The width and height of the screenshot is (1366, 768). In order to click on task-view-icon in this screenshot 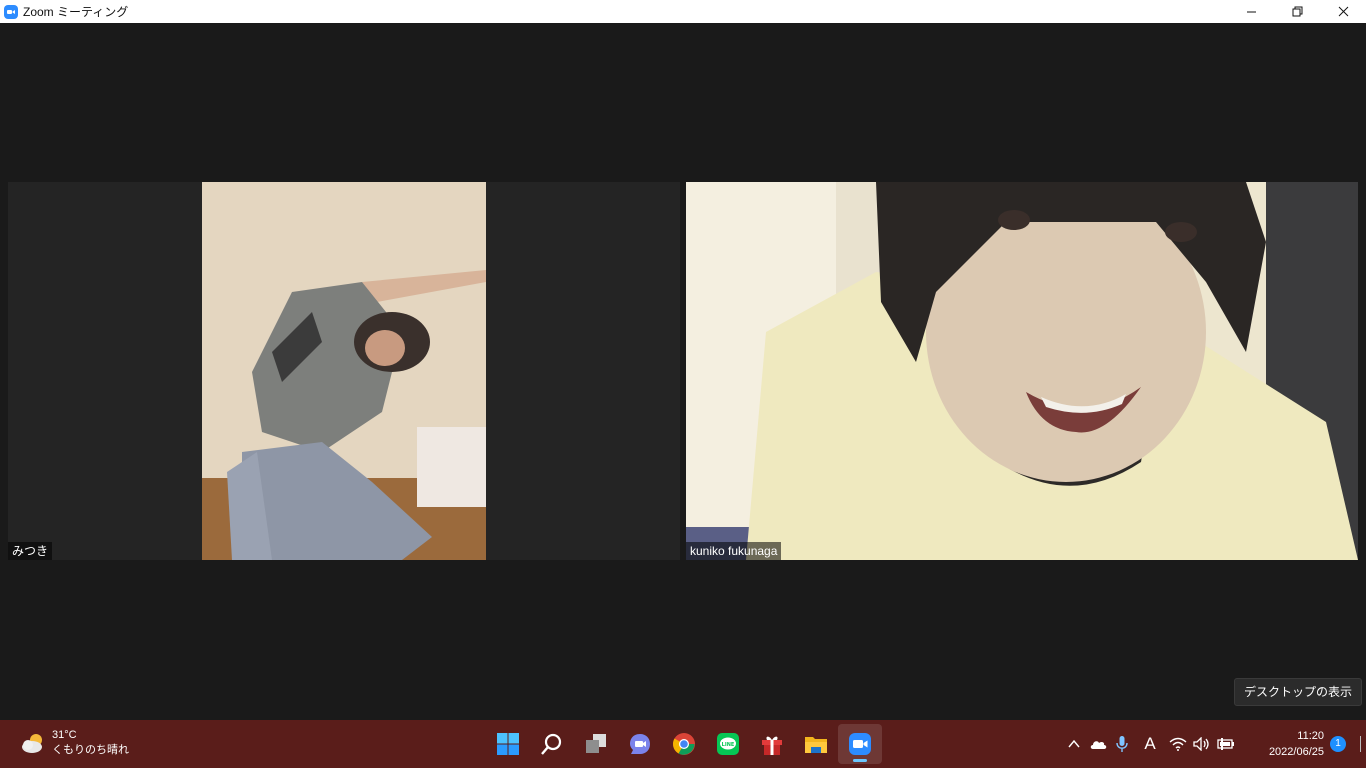, I will do `click(596, 743)`.